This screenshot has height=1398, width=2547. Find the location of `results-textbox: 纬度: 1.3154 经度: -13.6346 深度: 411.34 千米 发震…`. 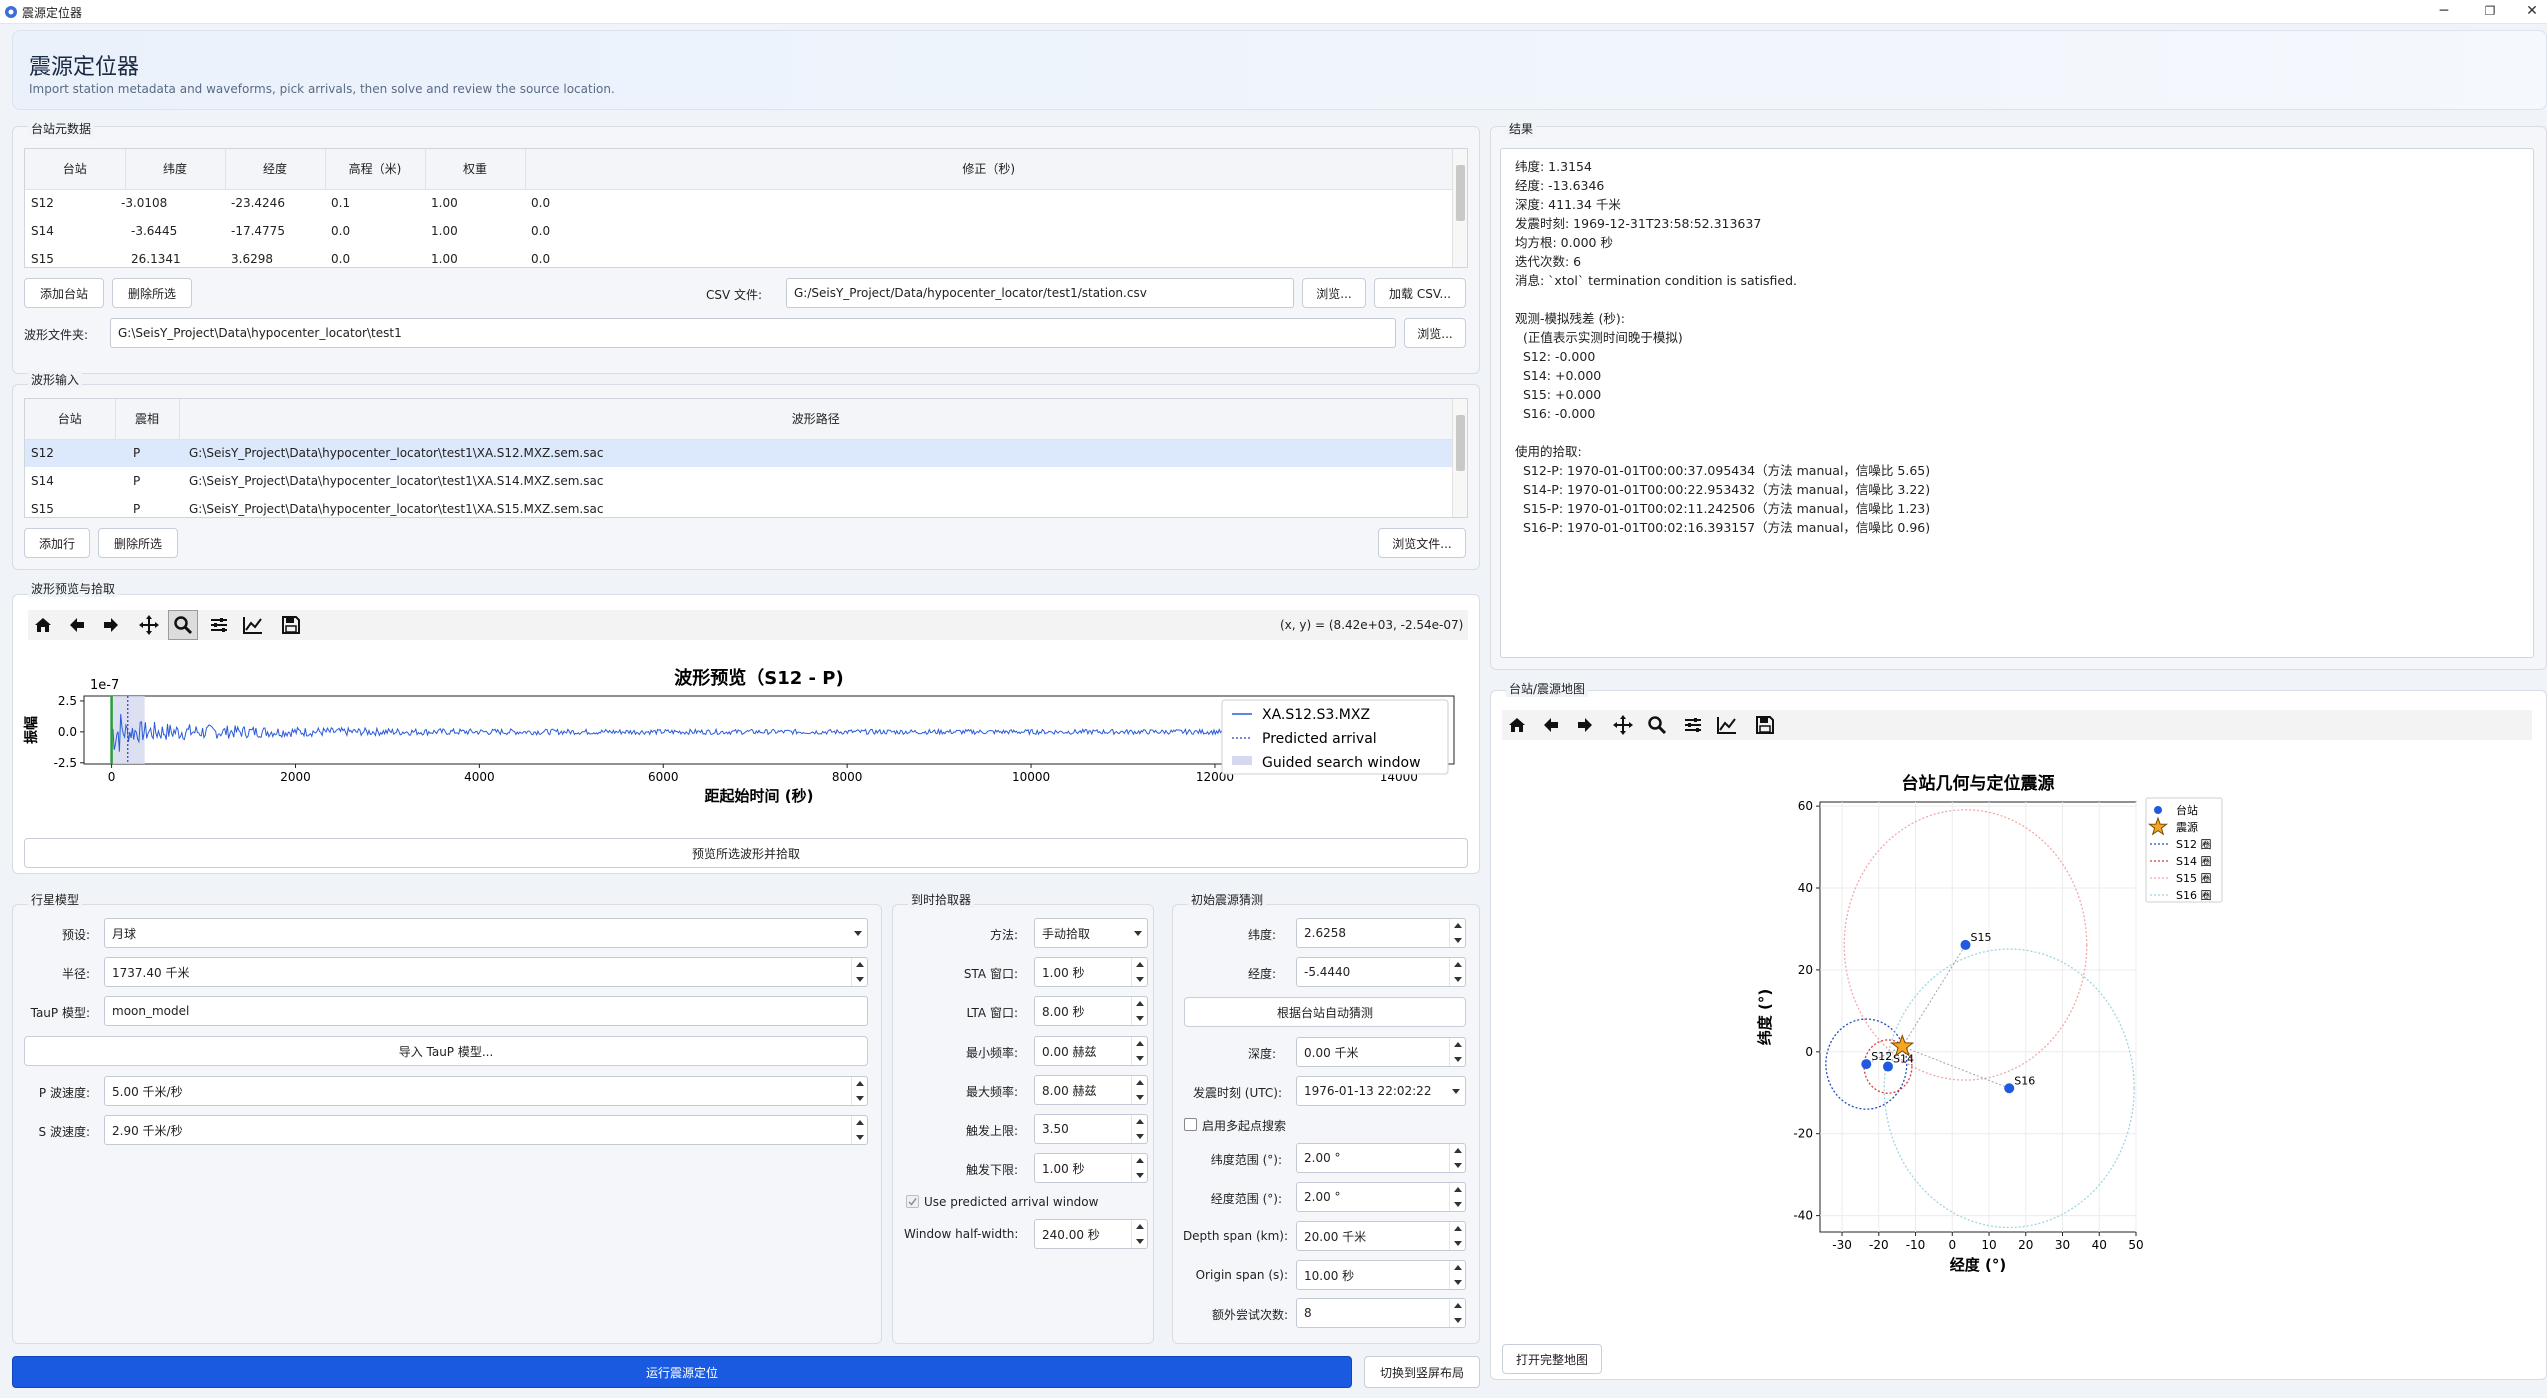

results-textbox: 纬度: 1.3154 经度: -13.6346 深度: 411.34 千米 发震… is located at coordinates (2017, 403).